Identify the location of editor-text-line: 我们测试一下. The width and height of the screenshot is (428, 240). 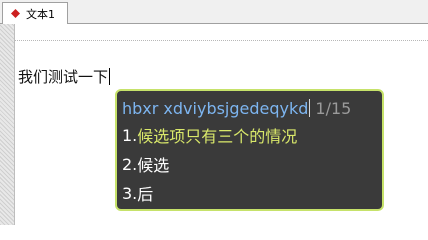
(64, 76).